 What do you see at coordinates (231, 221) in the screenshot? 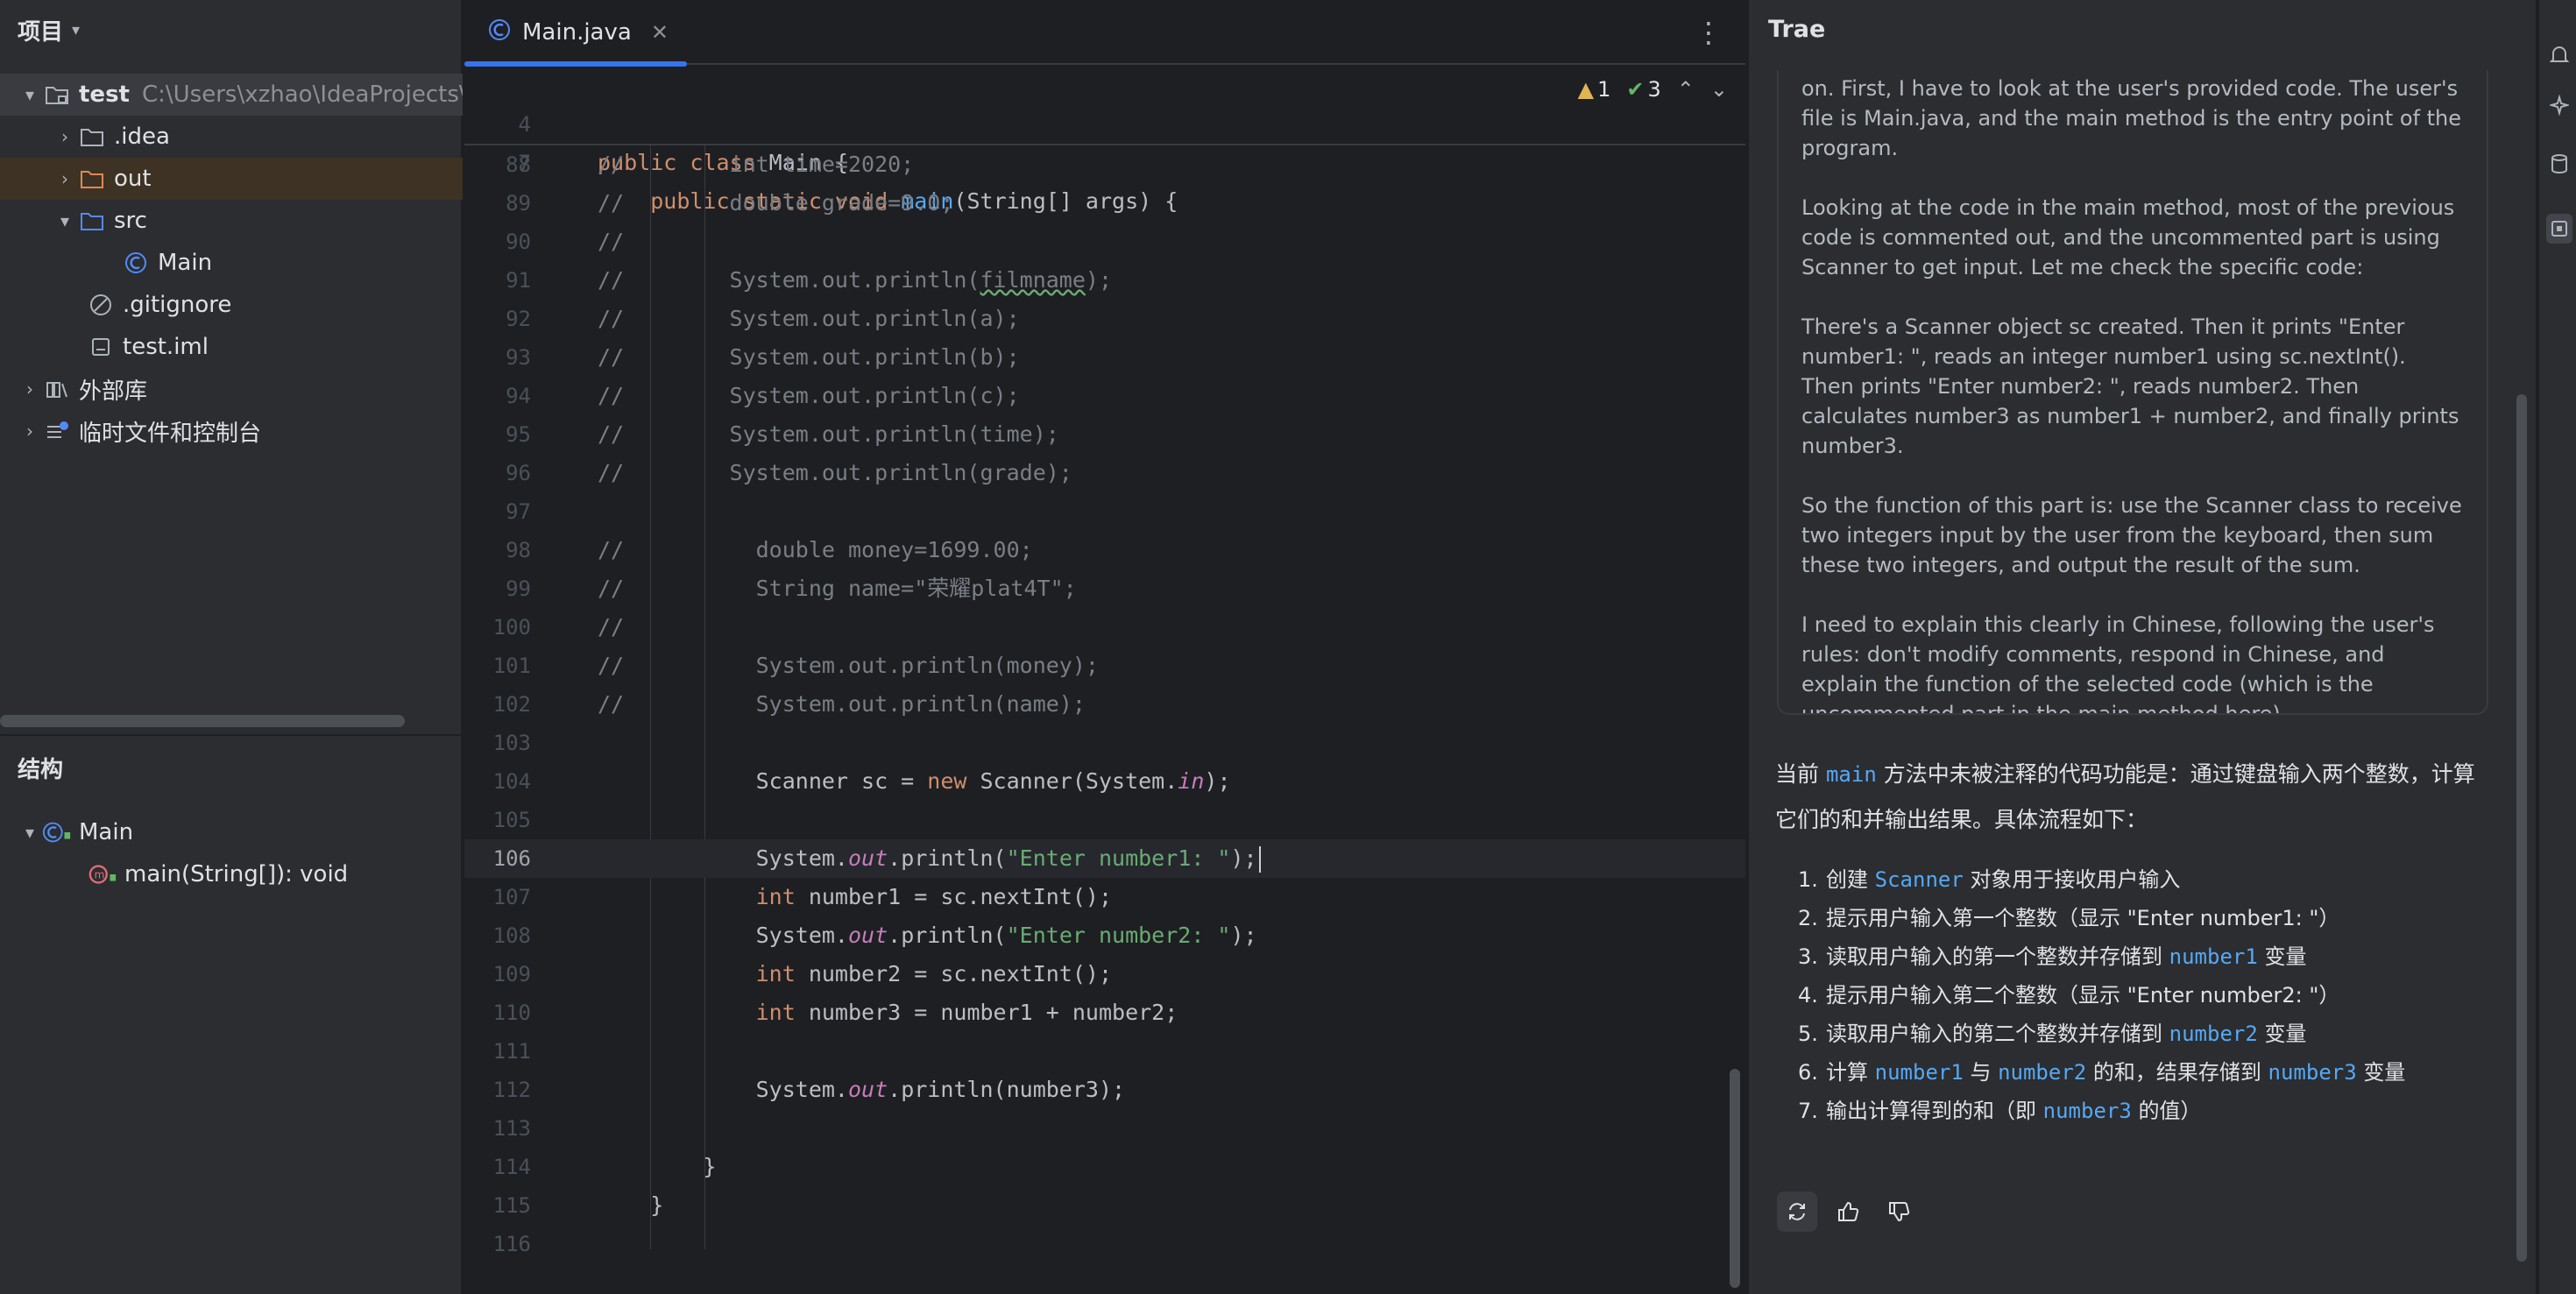
I see `tree-item-src: ▾ src` at bounding box center [231, 221].